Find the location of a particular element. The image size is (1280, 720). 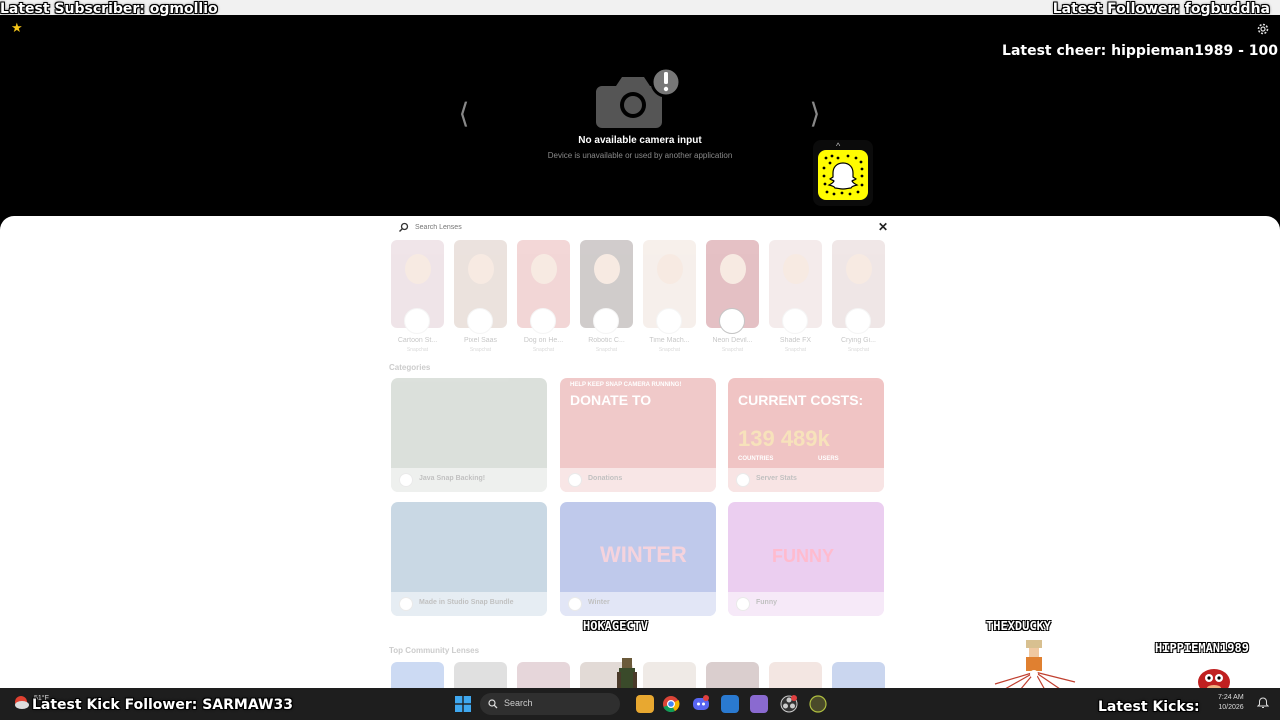

snapcode-widget: ^ is located at coordinates (843, 173).